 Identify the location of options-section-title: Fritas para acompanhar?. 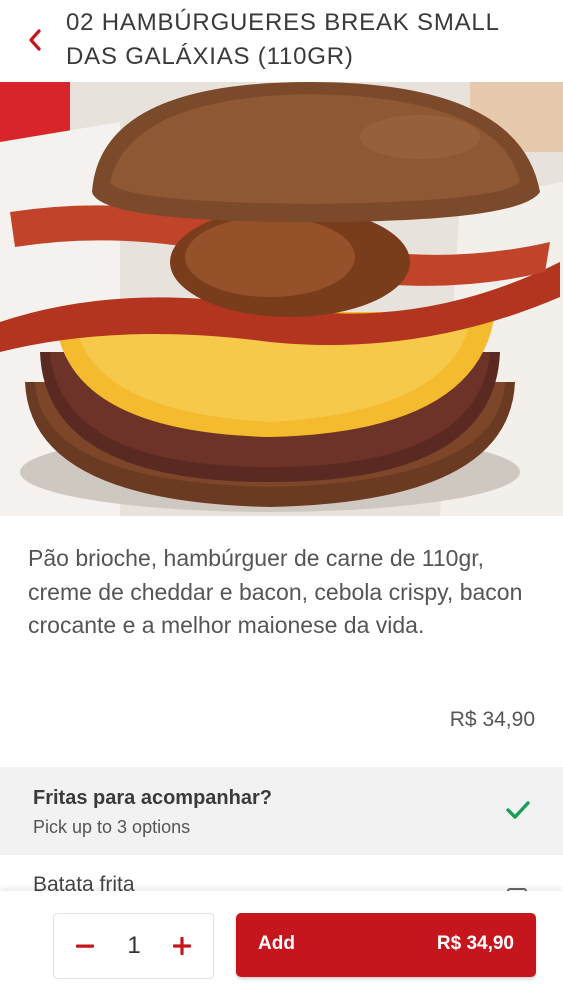
(152, 798).